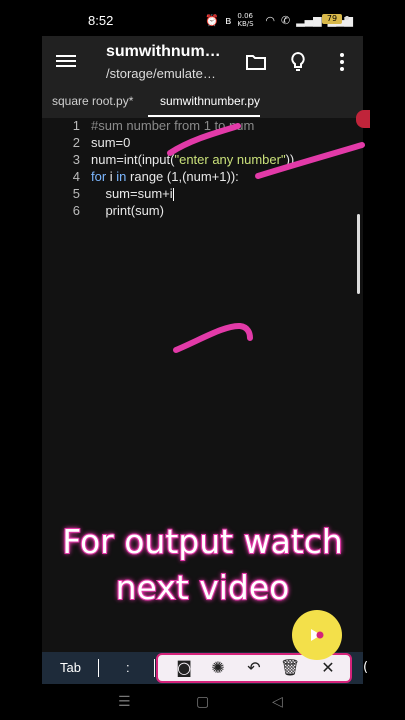 Image resolution: width=405 pixels, height=720 pixels. I want to click on colon-key: :, so click(128, 667).